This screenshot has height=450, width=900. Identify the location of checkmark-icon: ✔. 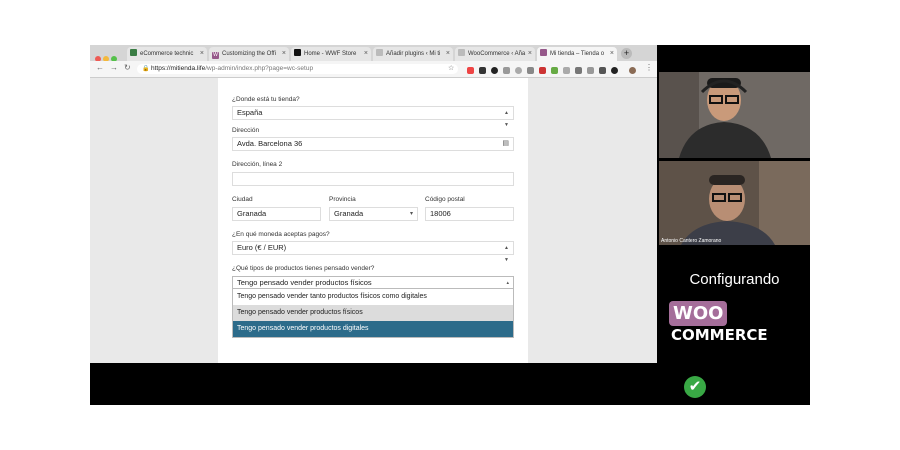
(695, 387).